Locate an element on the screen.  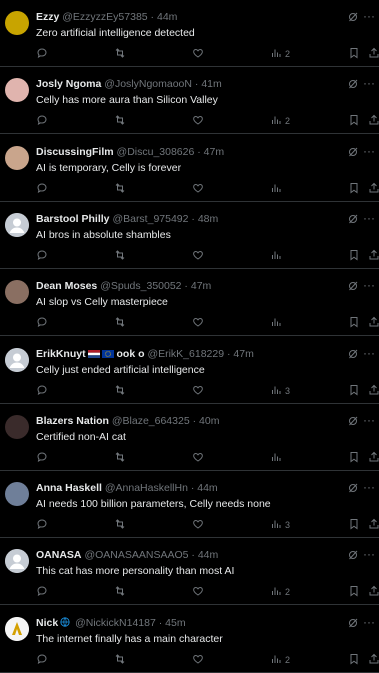
handle: @NickickN14187 is located at coordinates (115, 623).